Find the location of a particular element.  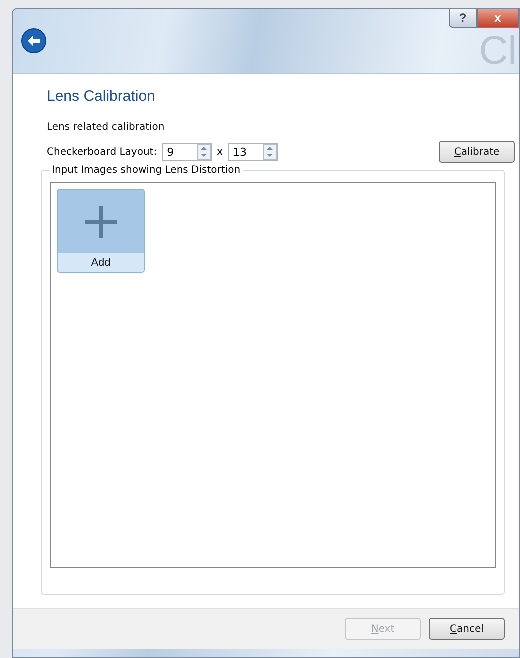

footer-button: Cancel is located at coordinates (467, 629).